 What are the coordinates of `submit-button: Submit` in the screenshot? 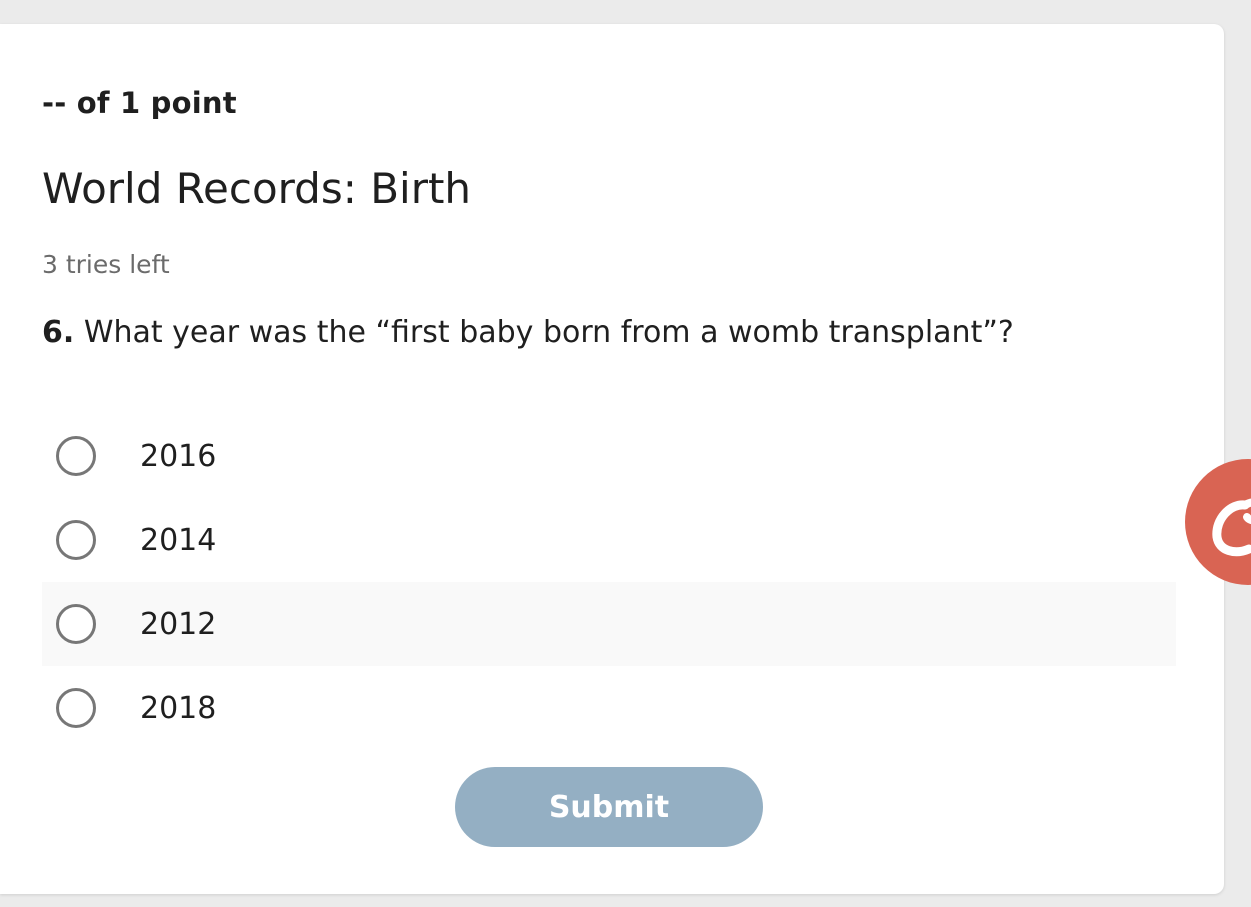 It's located at (609, 807).